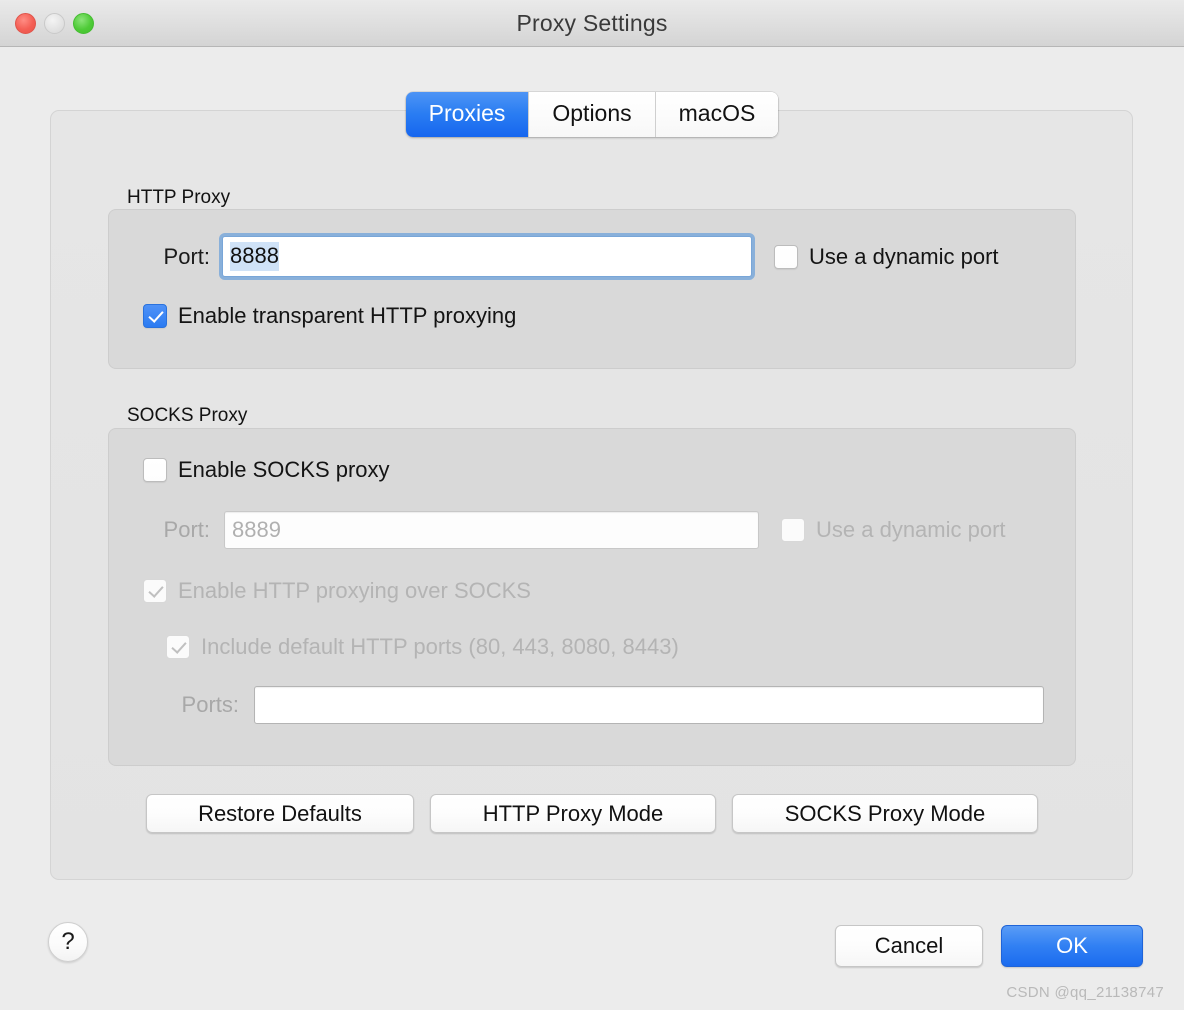 The width and height of the screenshot is (1184, 1010). I want to click on socks-proxy-mode-button: SOCKS Proxy Mode, so click(885, 813).